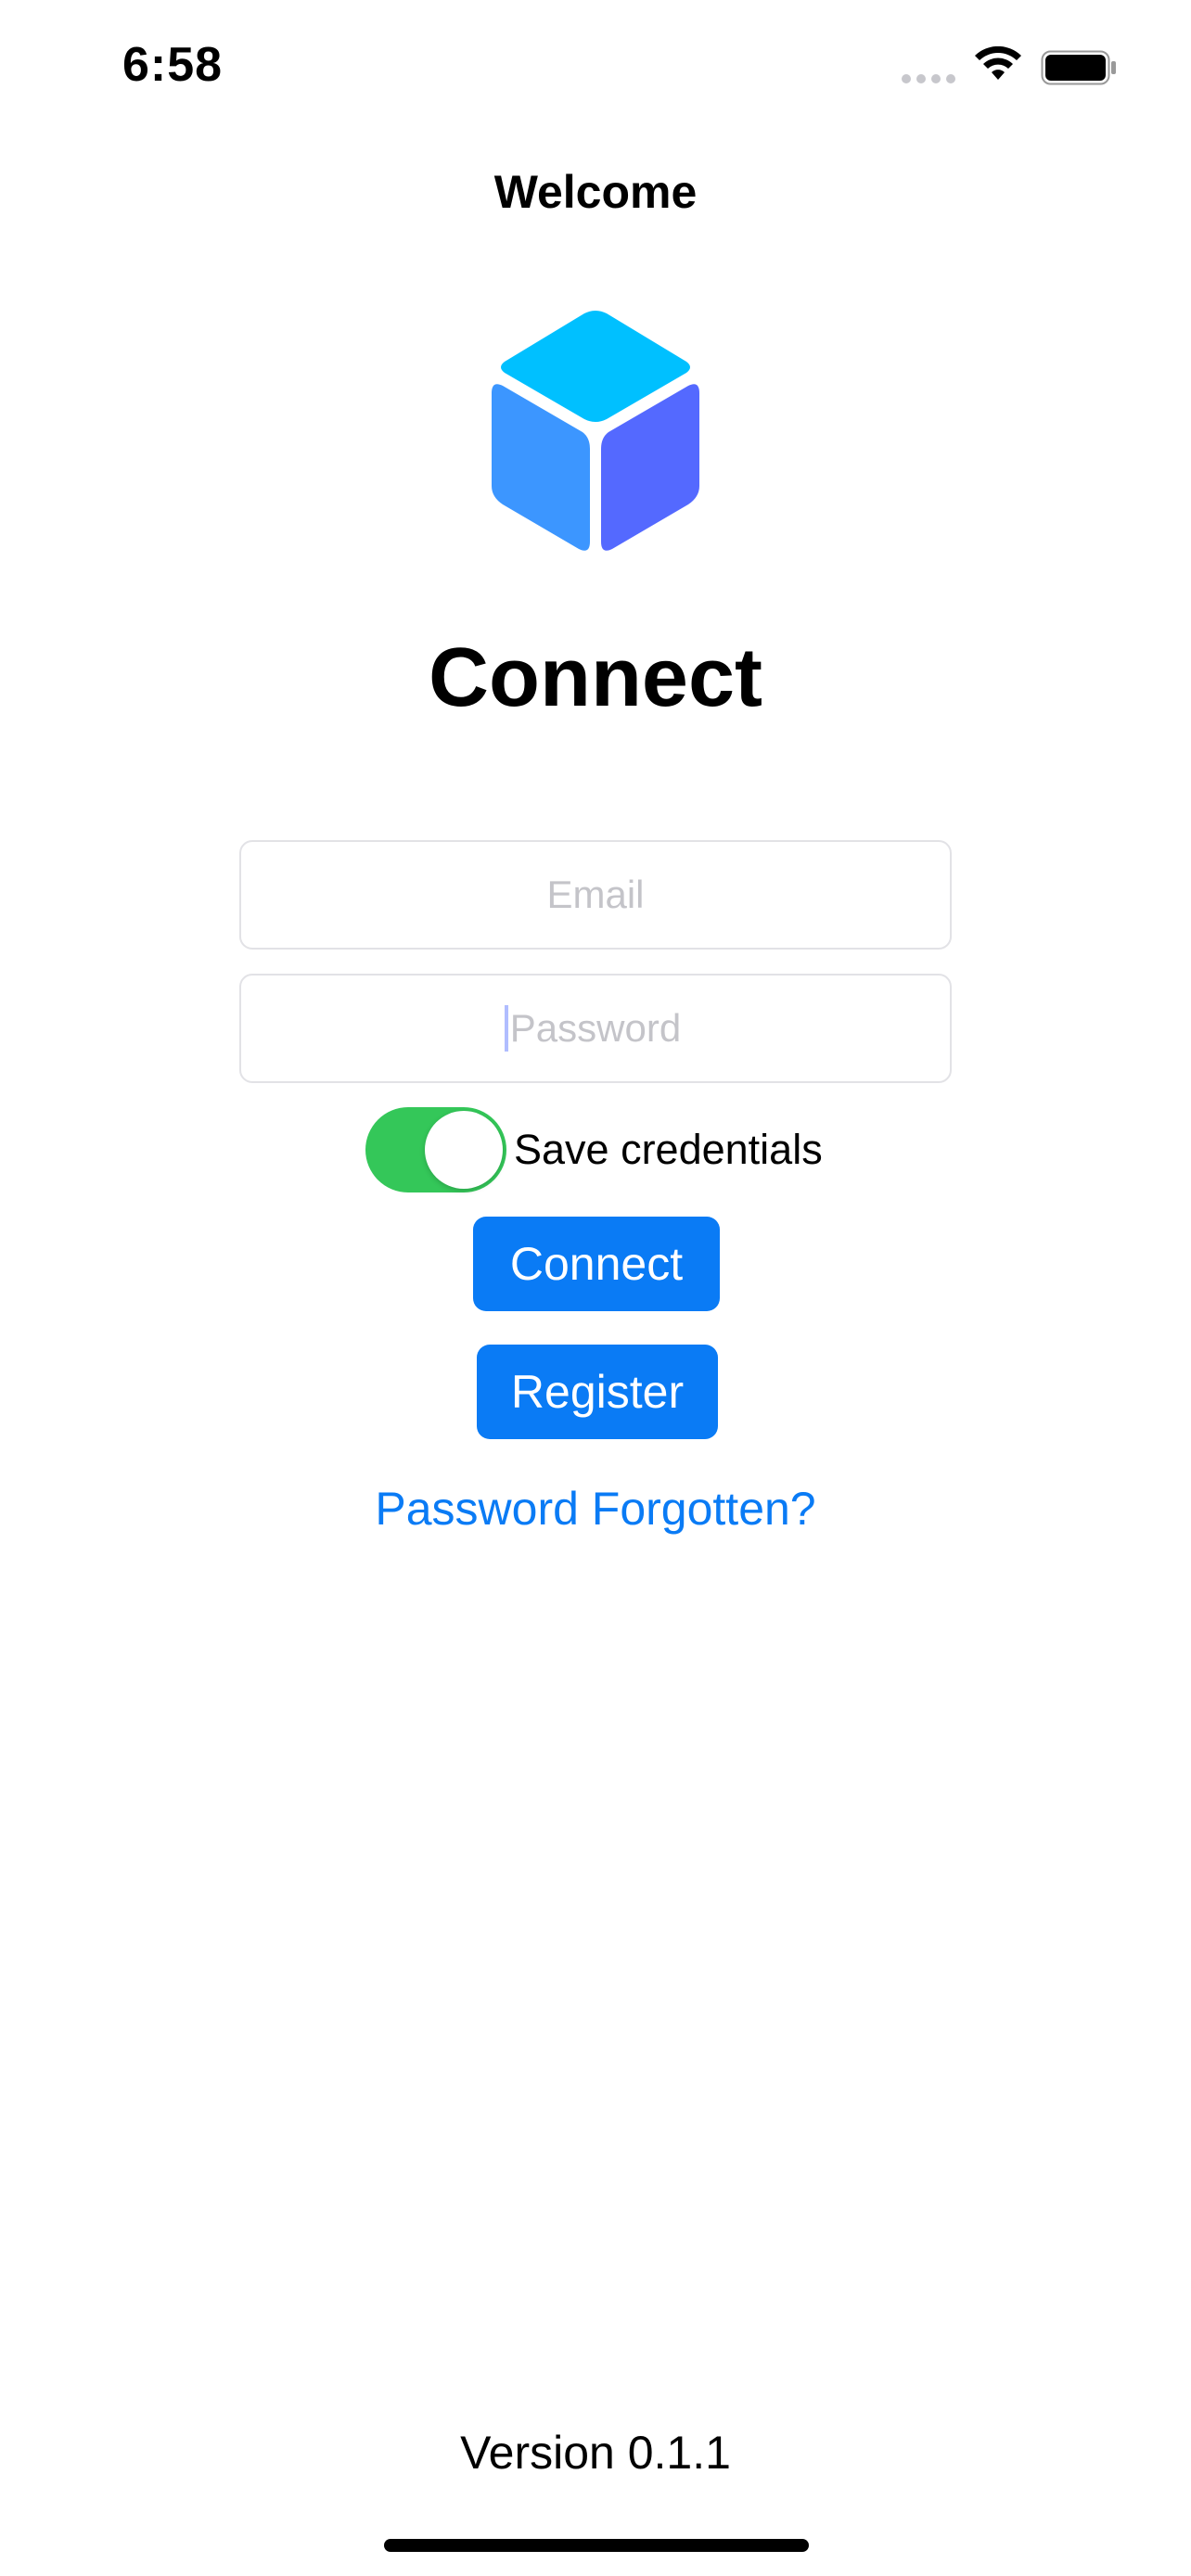 This screenshot has width=1191, height=2576. I want to click on email-input, so click(595, 895).